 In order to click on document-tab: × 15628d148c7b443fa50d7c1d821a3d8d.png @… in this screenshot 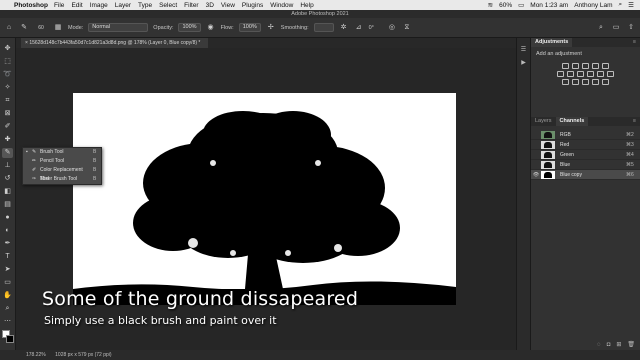, I will do `click(115, 43)`.